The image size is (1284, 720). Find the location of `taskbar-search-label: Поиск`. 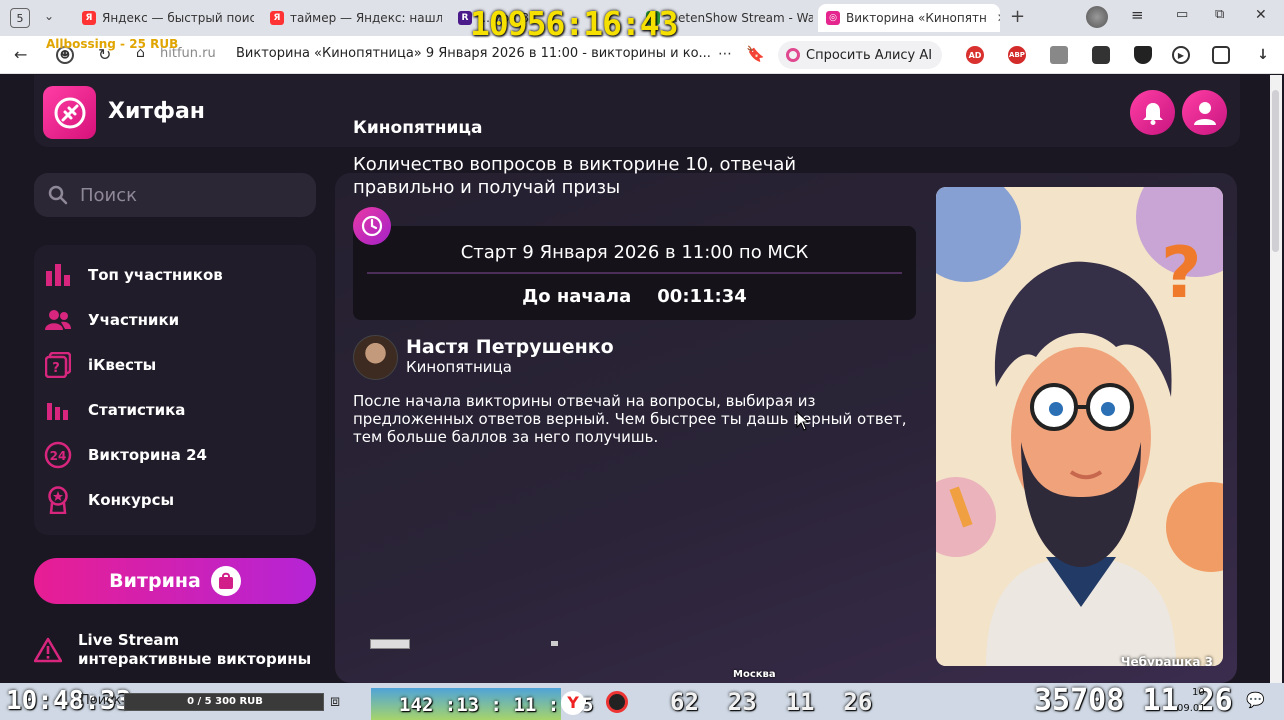

taskbar-search-label: Поиск is located at coordinates (101, 700).